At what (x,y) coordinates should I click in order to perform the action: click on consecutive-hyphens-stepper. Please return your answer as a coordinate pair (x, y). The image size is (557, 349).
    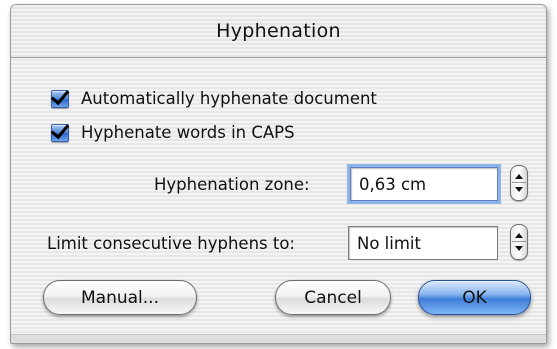
    Looking at the image, I should click on (519, 242).